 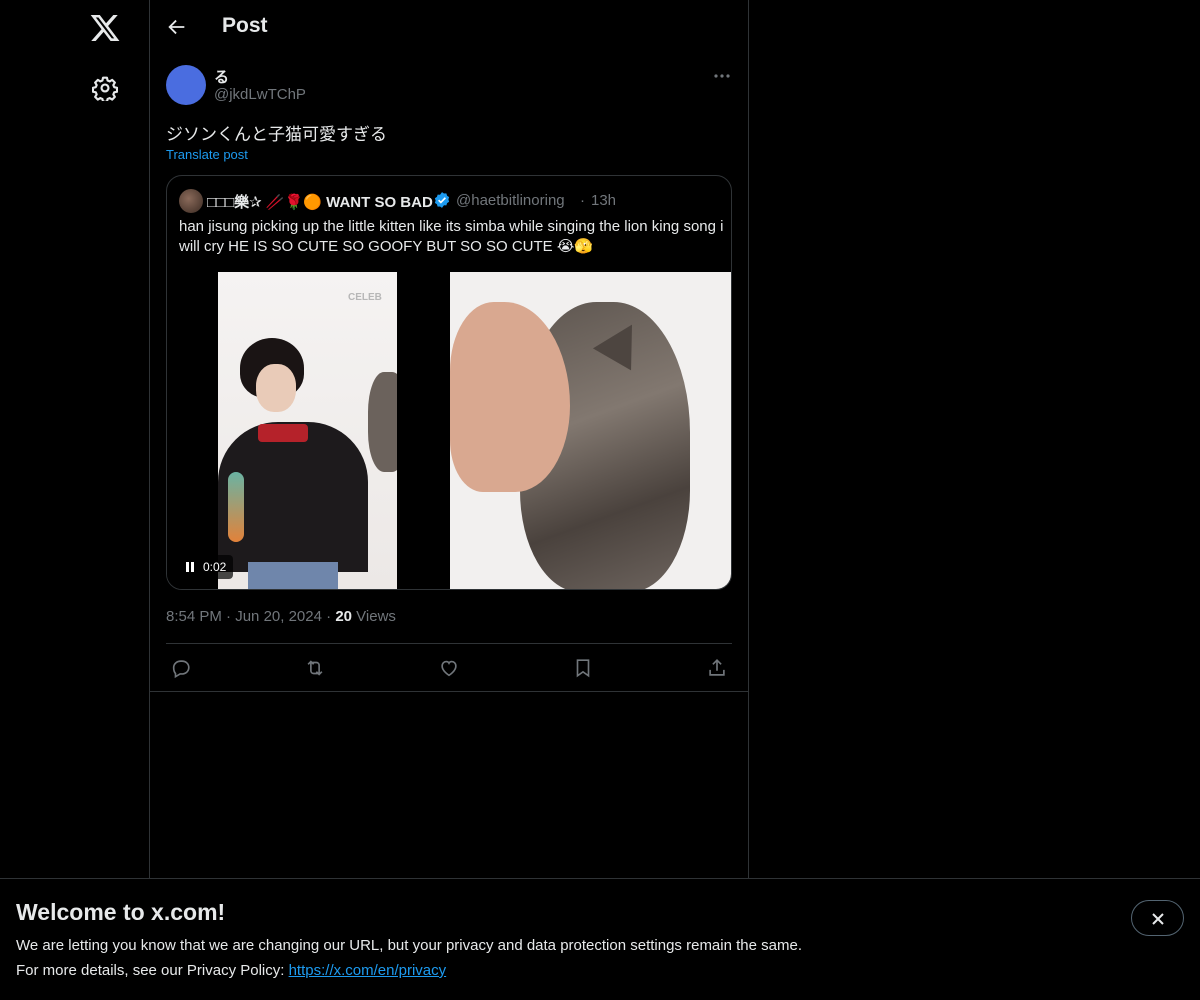 What do you see at coordinates (449, 27) in the screenshot?
I see `page-header: Post` at bounding box center [449, 27].